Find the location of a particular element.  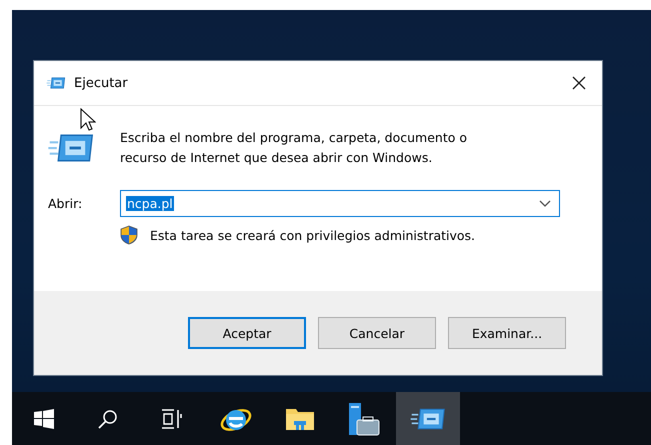

instruction-text: Escriba el nombre del programa, carpeta, documento o recurso de Internet que desea abrir con Windows. is located at coordinates (294, 148).